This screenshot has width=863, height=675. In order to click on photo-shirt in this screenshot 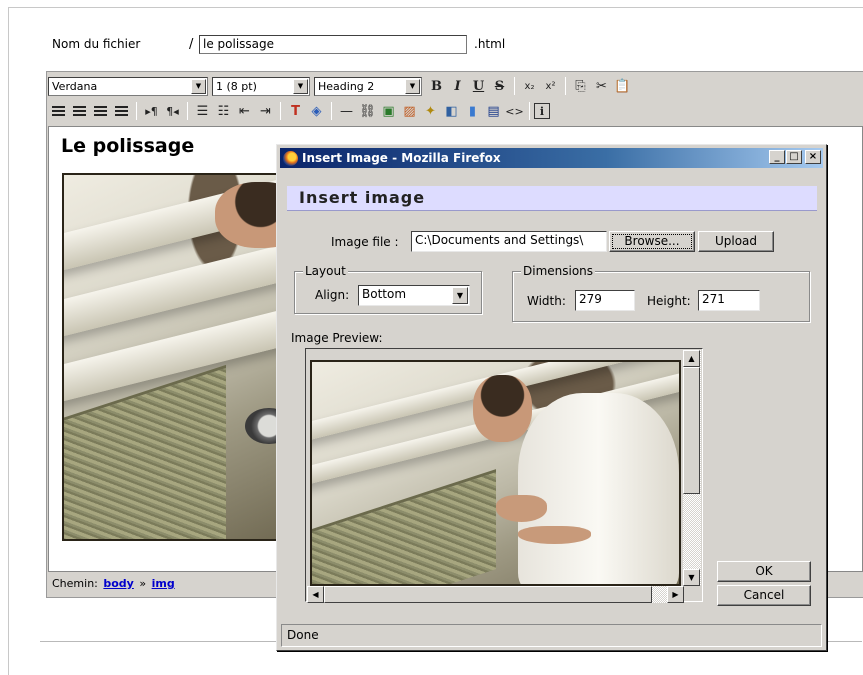, I will do `click(598, 488)`.